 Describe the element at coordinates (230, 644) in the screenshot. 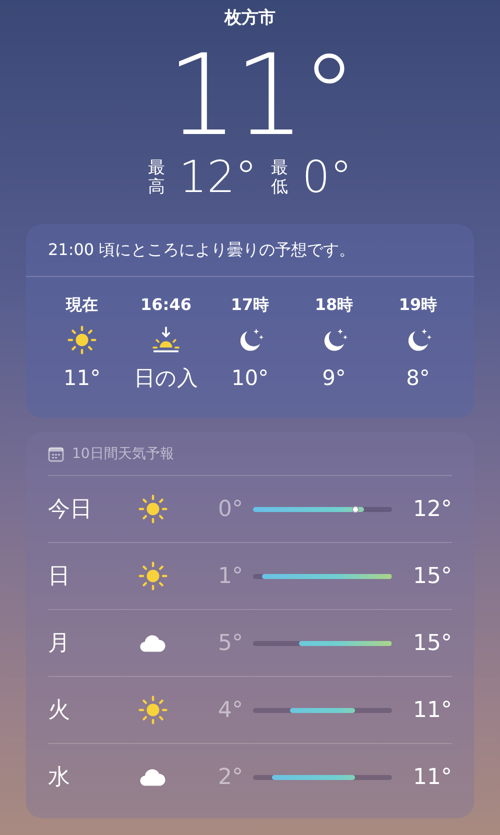

I see `low-temperature: 5°` at that location.